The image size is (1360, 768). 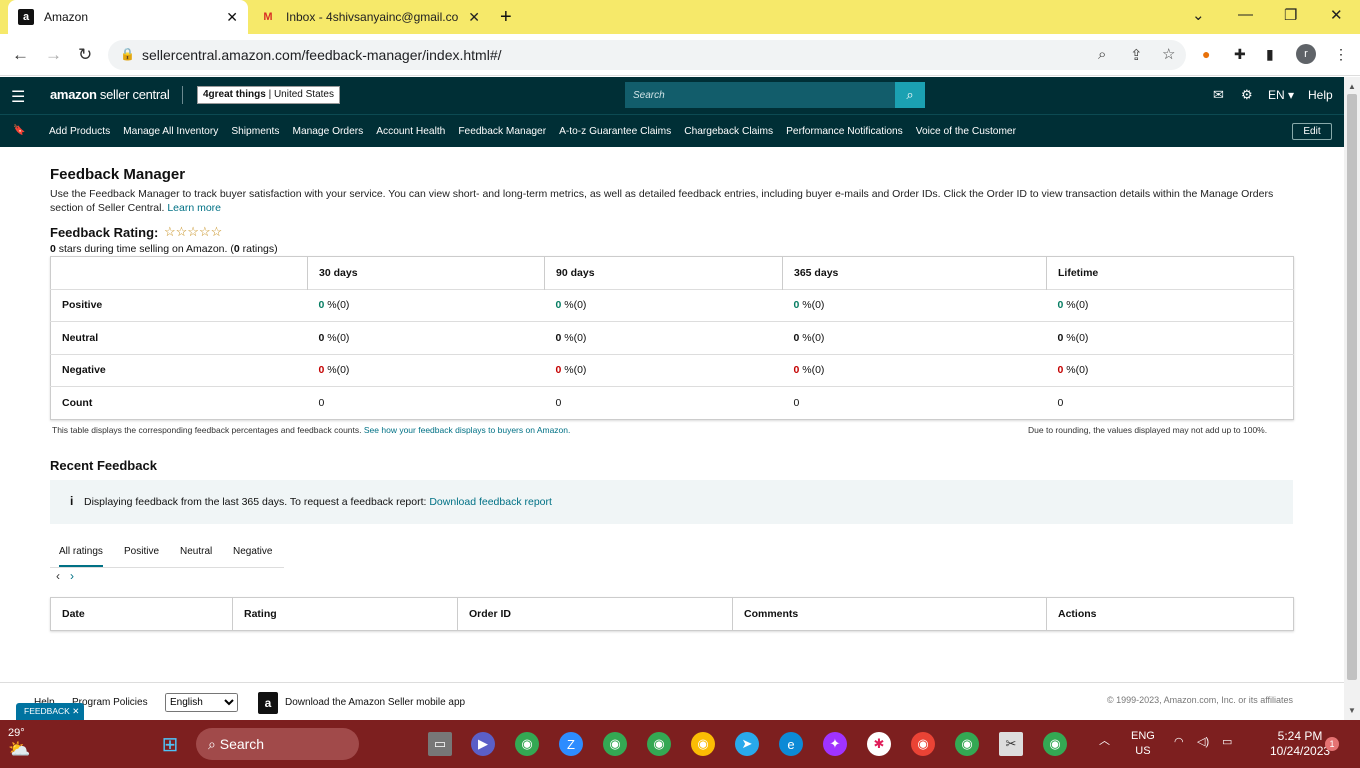 I want to click on search-button: ⌕, so click(x=910, y=95).